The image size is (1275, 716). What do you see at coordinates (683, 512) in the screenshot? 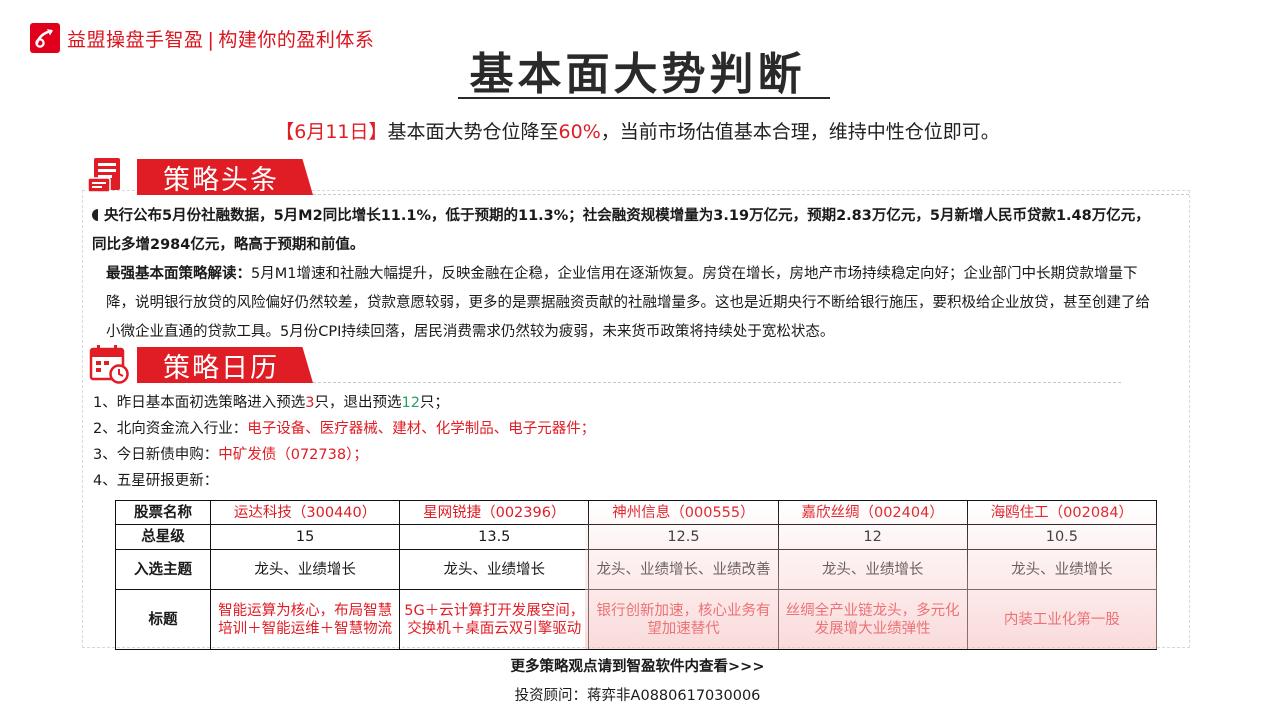
I see `stock-name-cell: 神州信息（000555）` at bounding box center [683, 512].